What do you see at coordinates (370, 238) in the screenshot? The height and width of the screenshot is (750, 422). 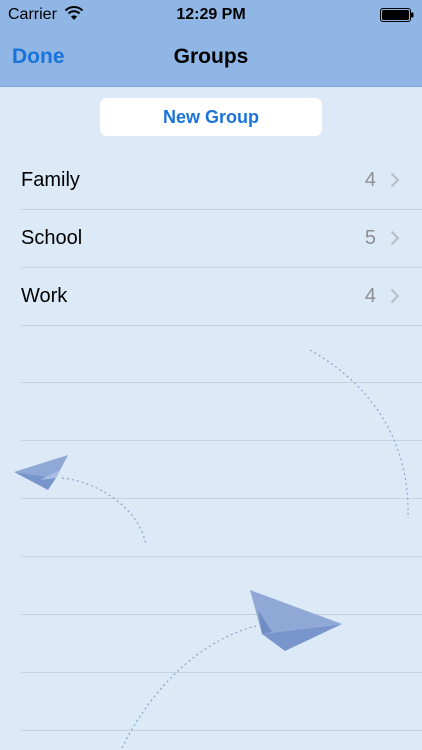 I see `group-count: 5` at bounding box center [370, 238].